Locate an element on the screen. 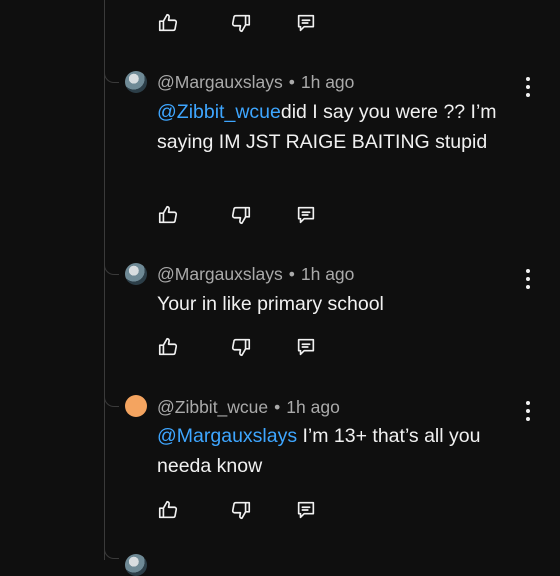 The width and height of the screenshot is (560, 576). comment-actions-top is located at coordinates (237, 23).